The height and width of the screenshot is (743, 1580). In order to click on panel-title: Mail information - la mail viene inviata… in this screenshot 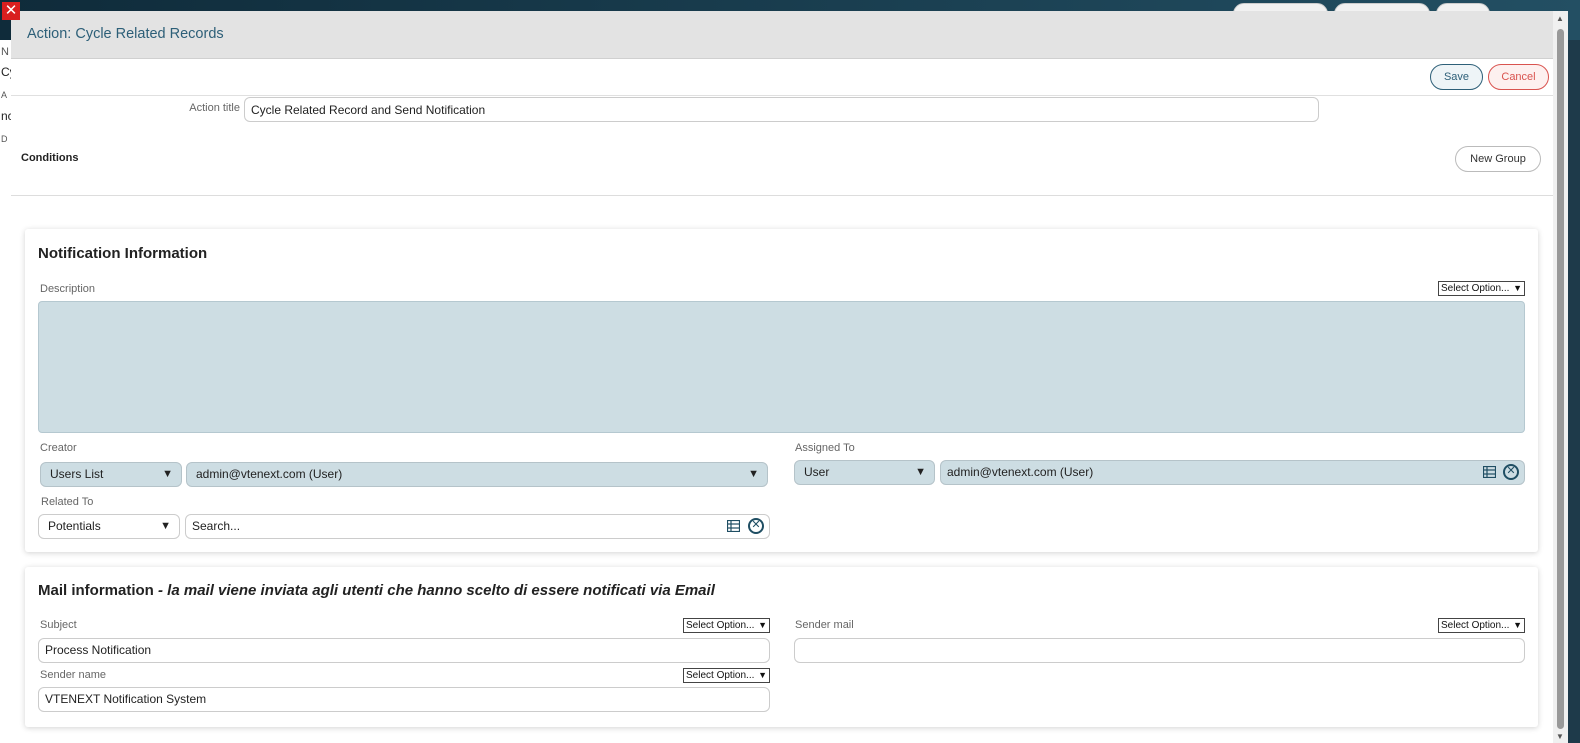, I will do `click(376, 590)`.